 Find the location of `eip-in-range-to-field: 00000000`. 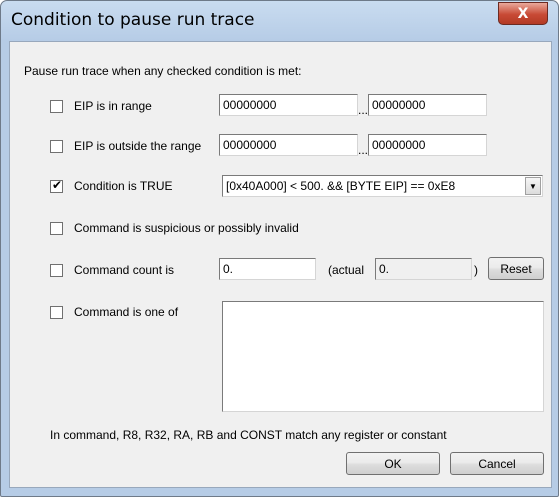

eip-in-range-to-field: 00000000 is located at coordinates (427, 105).